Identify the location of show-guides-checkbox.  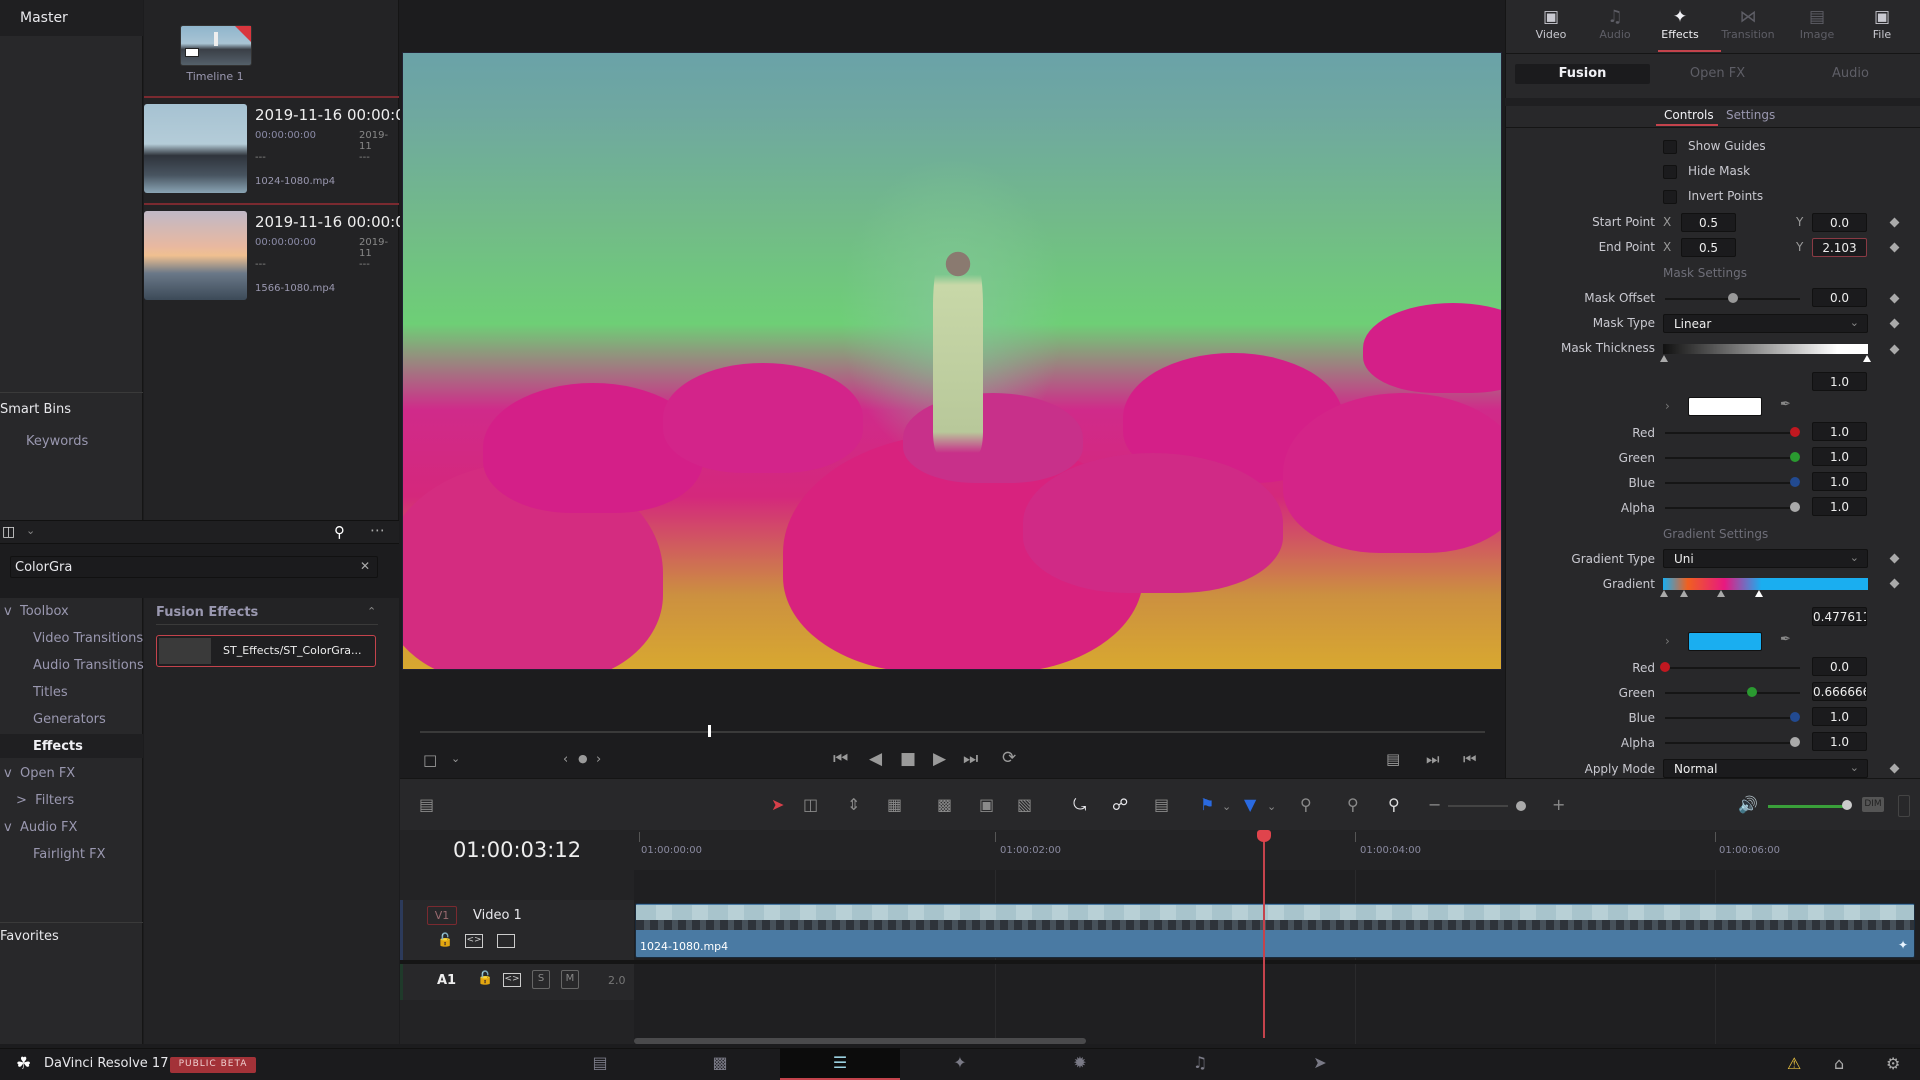
(1670, 147).